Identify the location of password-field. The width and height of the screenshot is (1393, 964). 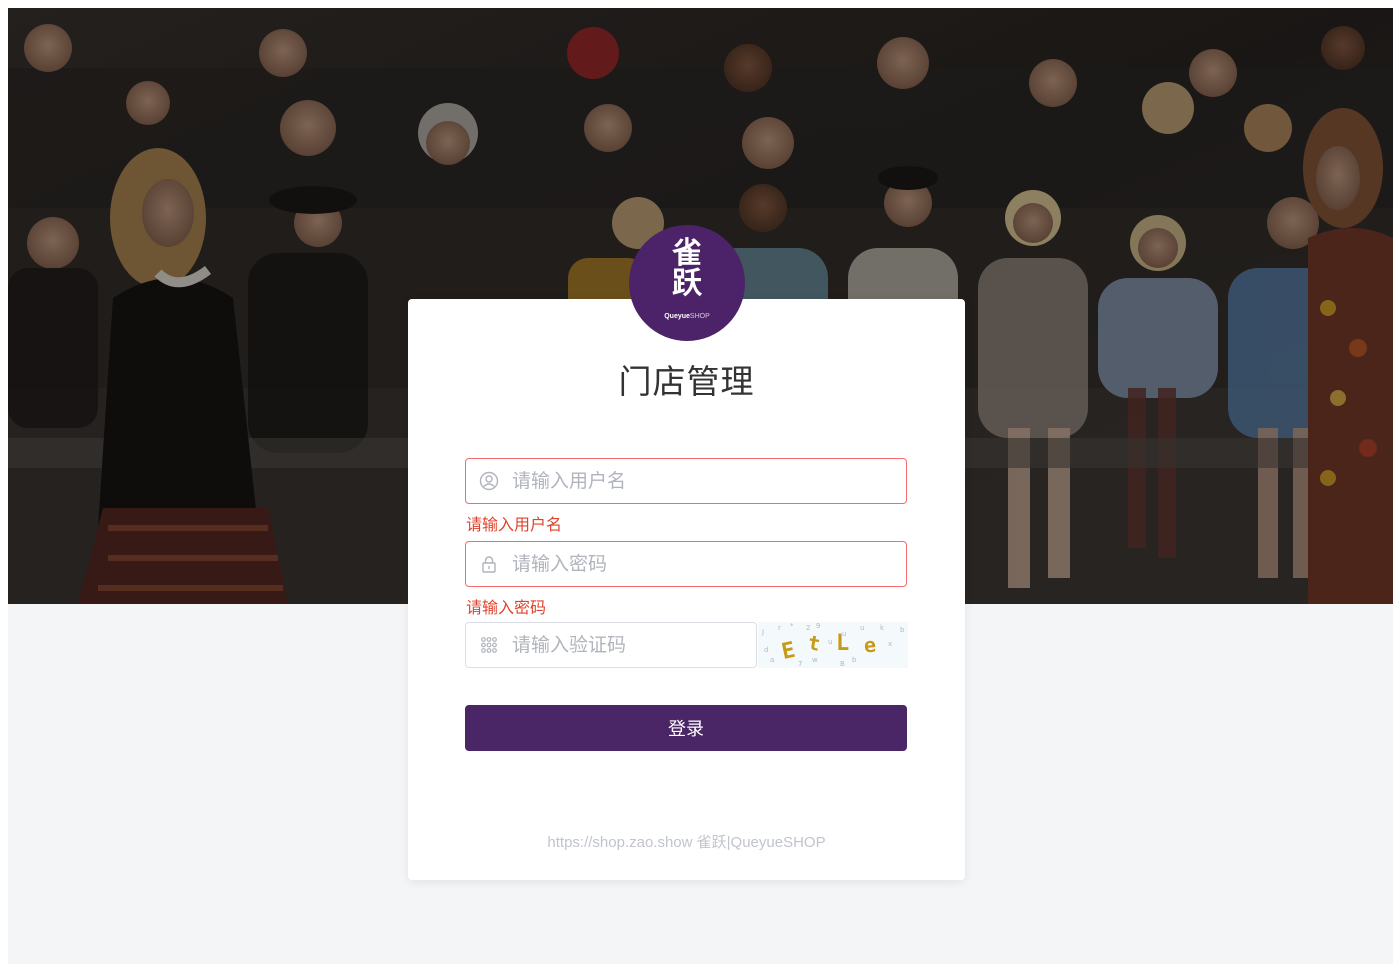
(686, 564).